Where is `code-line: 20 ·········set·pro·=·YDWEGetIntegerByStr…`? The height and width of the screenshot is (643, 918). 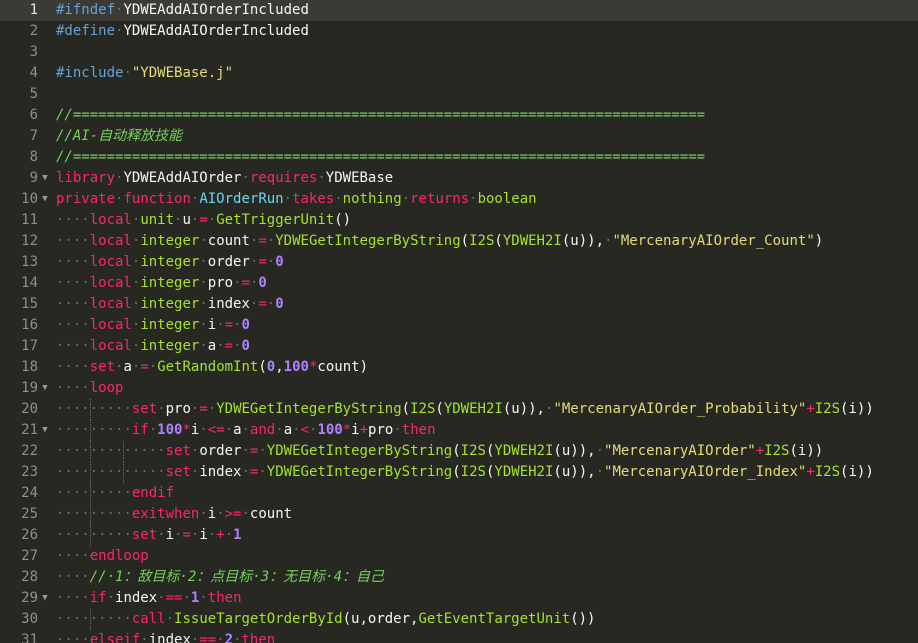
code-line: 20 ·········set·pro·=·YDWEGetIntegerByStr… is located at coordinates (459, 409).